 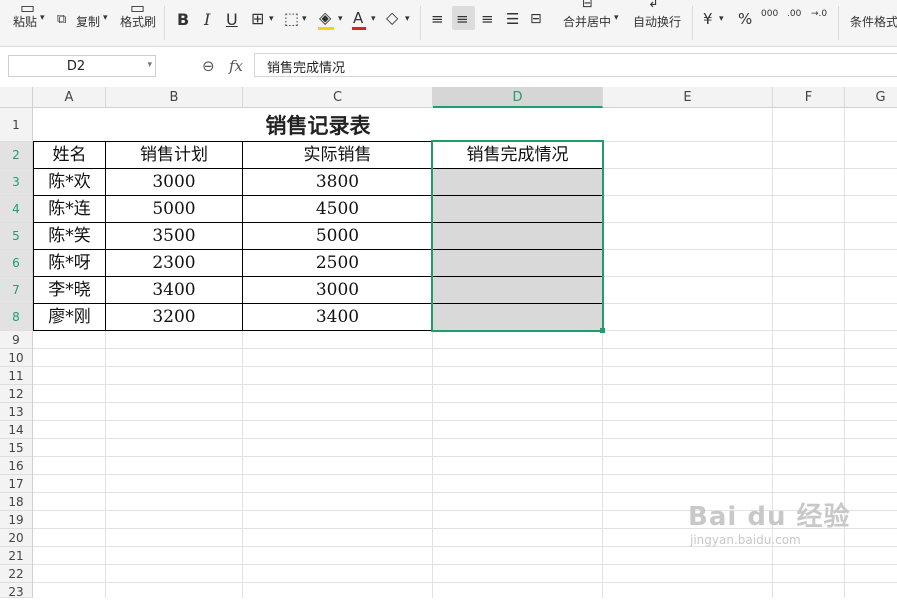 What do you see at coordinates (819, 14) in the screenshot?
I see `decimal-decrease-button: →.0` at bounding box center [819, 14].